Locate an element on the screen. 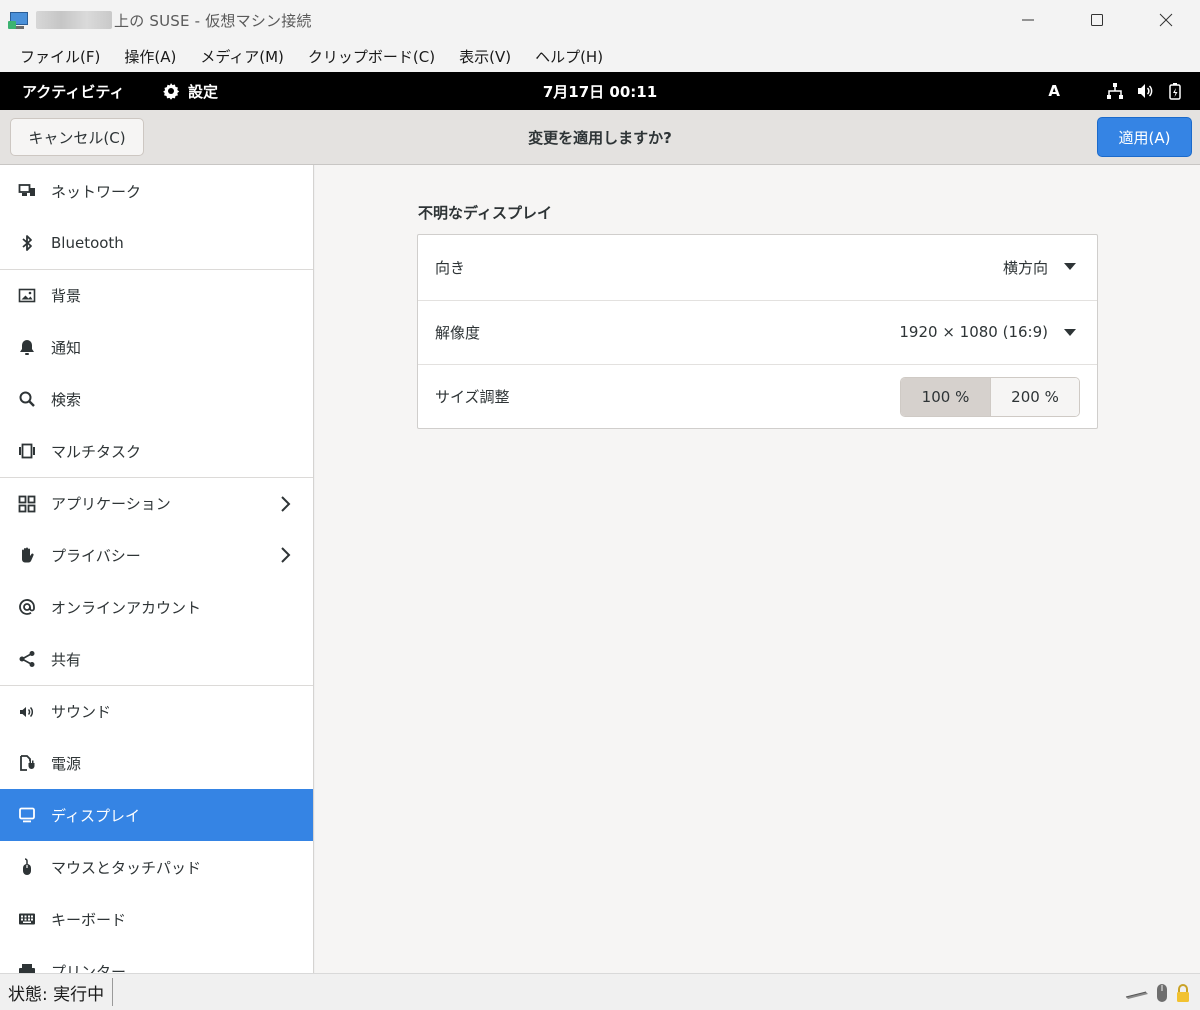 The image size is (1200, 1010). app-menu-label: 設定 is located at coordinates (203, 91).